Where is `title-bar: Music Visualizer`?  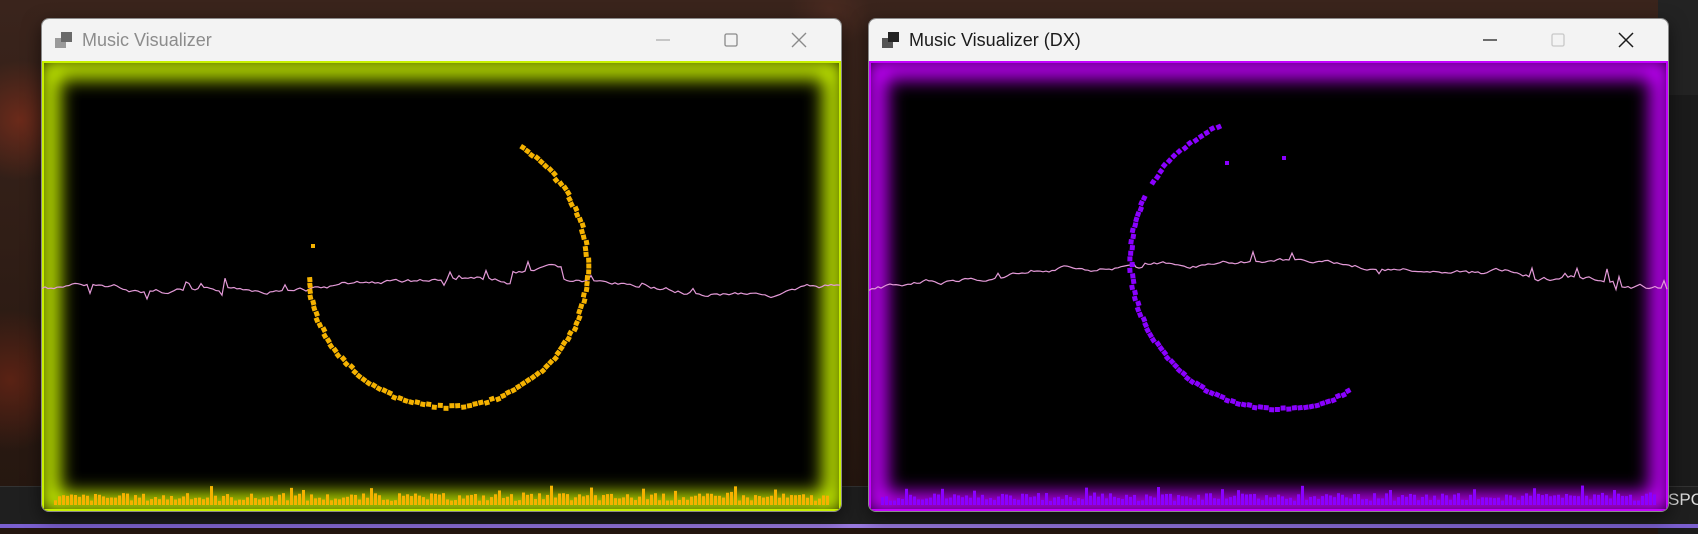
title-bar: Music Visualizer is located at coordinates (441, 40).